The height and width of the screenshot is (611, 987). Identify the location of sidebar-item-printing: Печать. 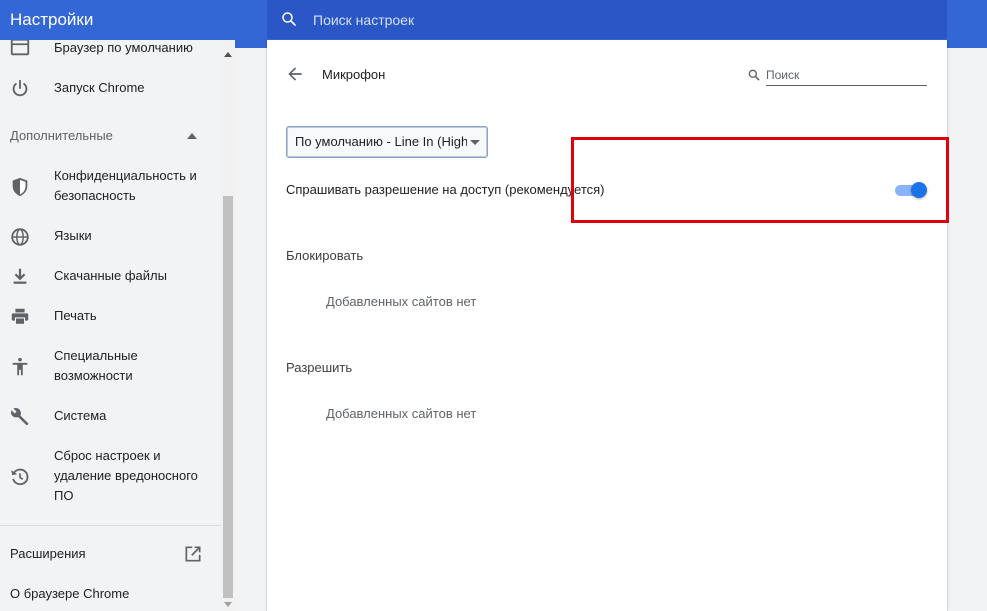
(110, 317).